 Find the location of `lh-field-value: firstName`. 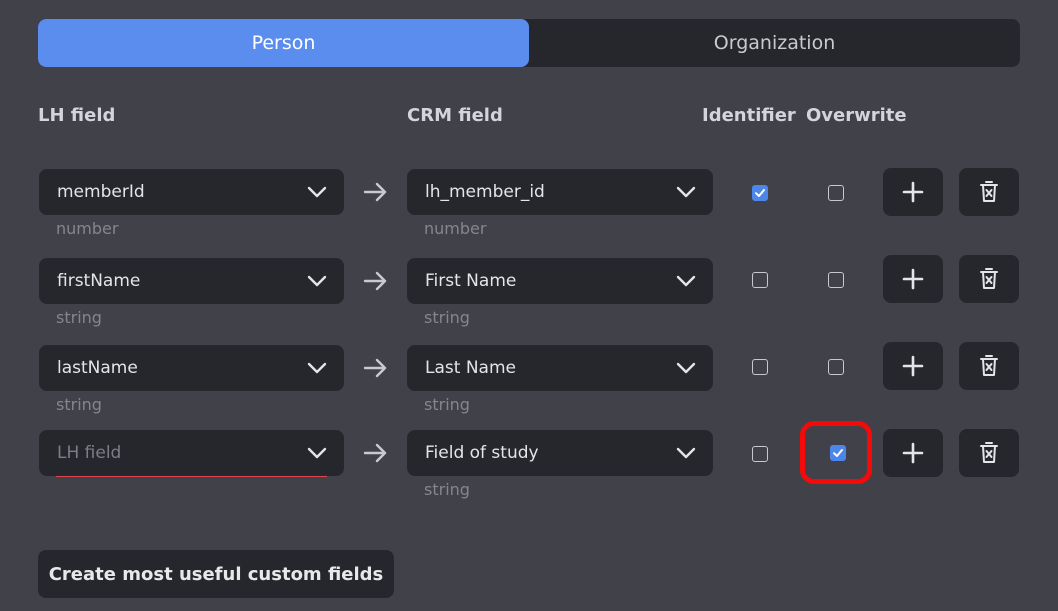

lh-field-value: firstName is located at coordinates (99, 281).